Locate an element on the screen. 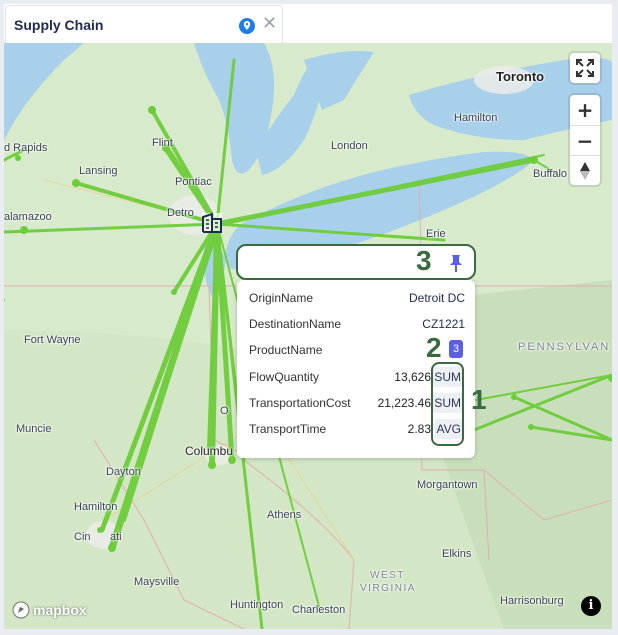 The image size is (618, 635). label-hamilton-on: Hamilton is located at coordinates (476, 118).